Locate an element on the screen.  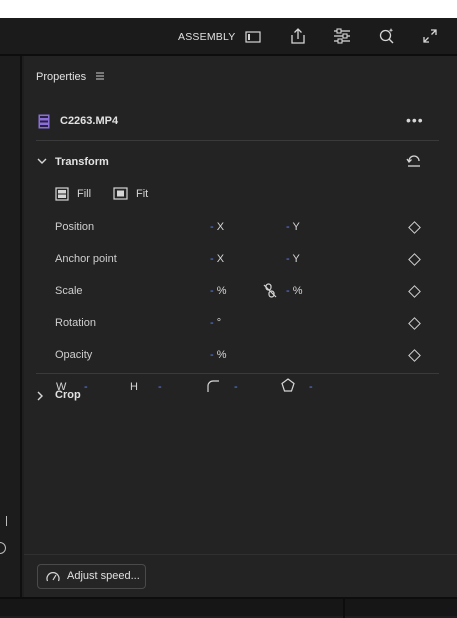
anchor-point-label: Anchor point is located at coordinates (86, 259).